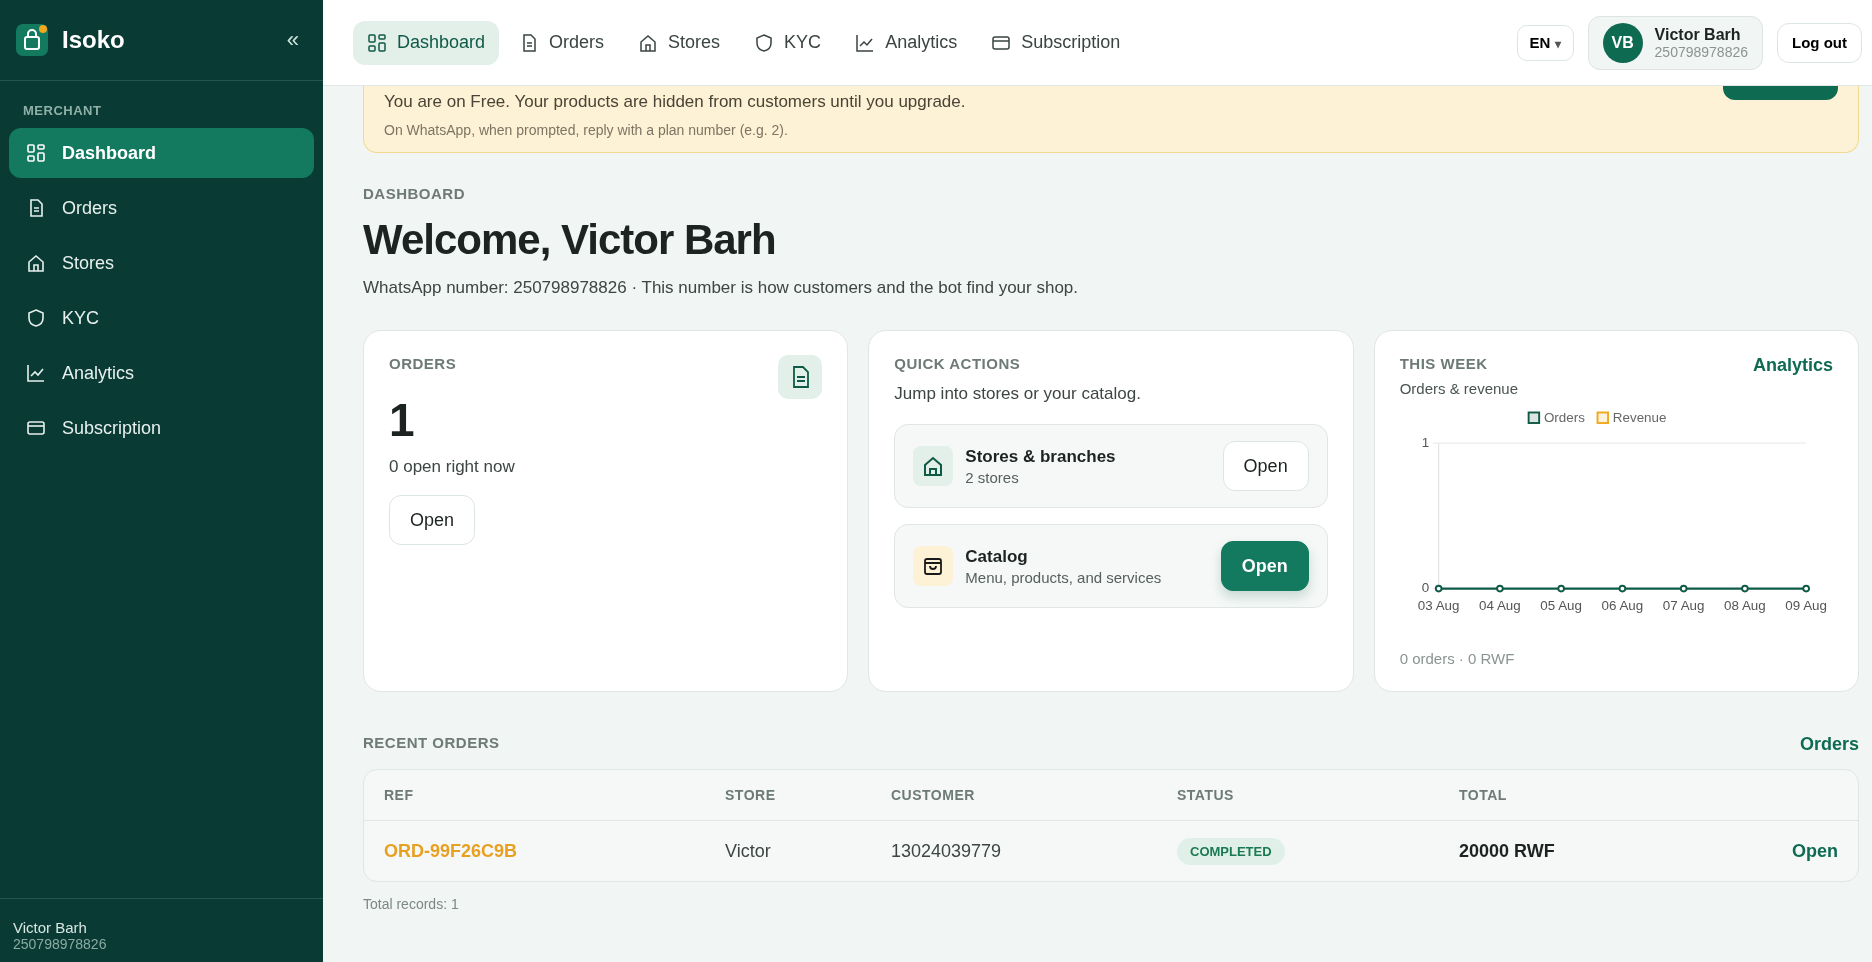 This screenshot has height=962, width=1872. Describe the element at coordinates (423, 363) in the screenshot. I see `card-label: ORDERS` at that location.